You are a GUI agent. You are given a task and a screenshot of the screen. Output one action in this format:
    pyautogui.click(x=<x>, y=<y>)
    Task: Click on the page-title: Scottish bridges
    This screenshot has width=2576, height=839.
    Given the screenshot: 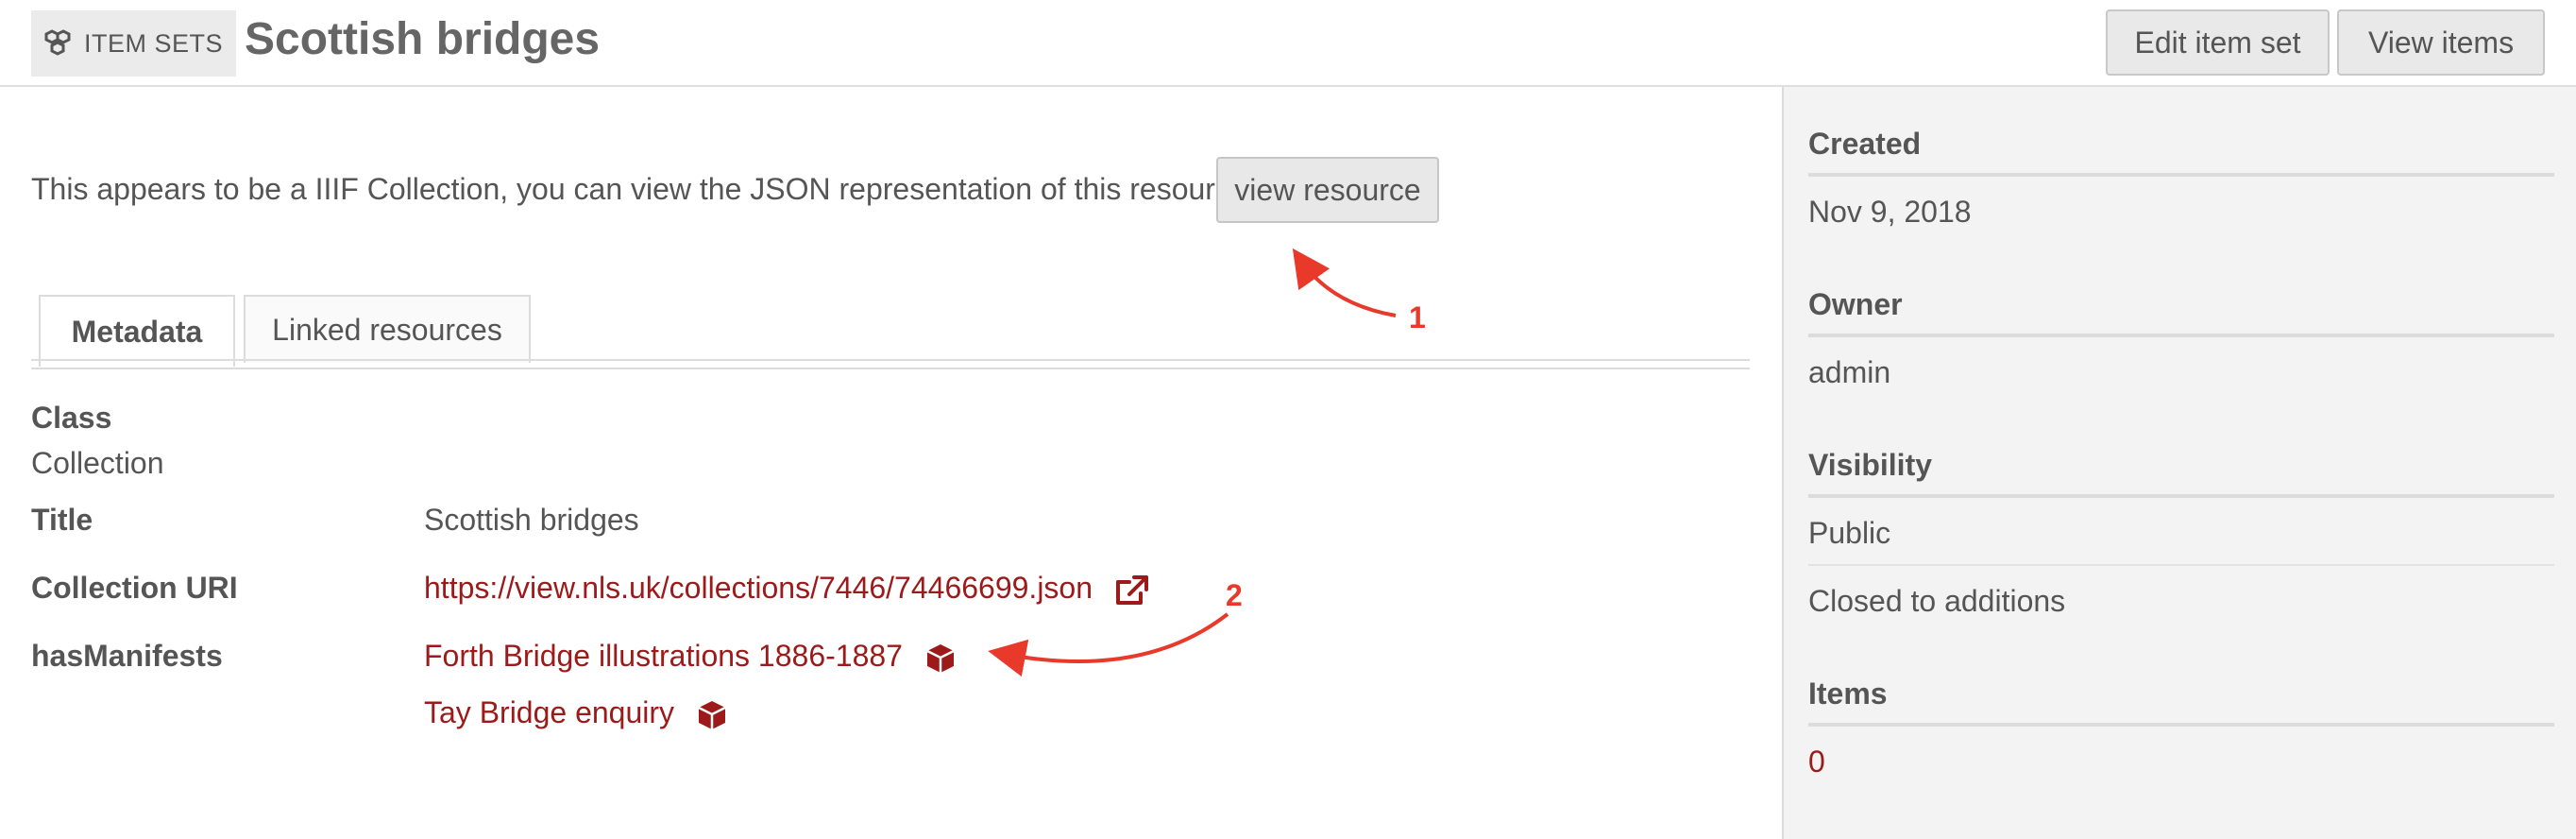 What is the action you would take?
    pyautogui.click(x=423, y=39)
    